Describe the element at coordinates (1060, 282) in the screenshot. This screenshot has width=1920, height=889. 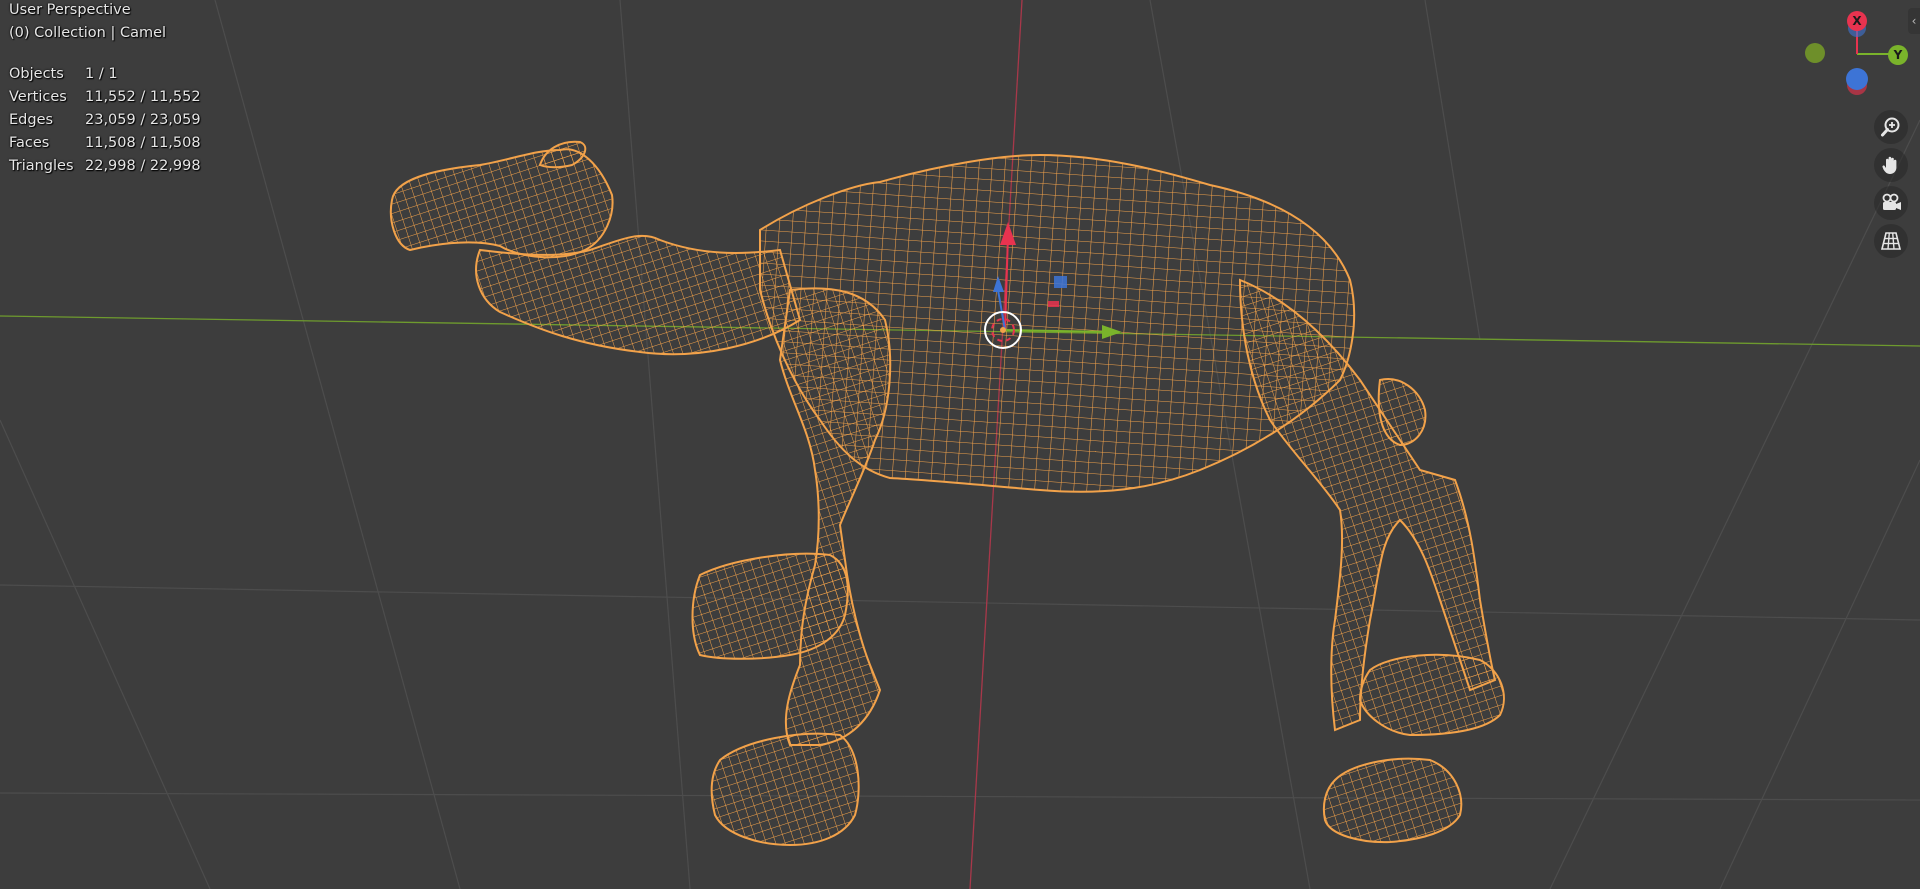
I see `yz-plane-handle` at that location.